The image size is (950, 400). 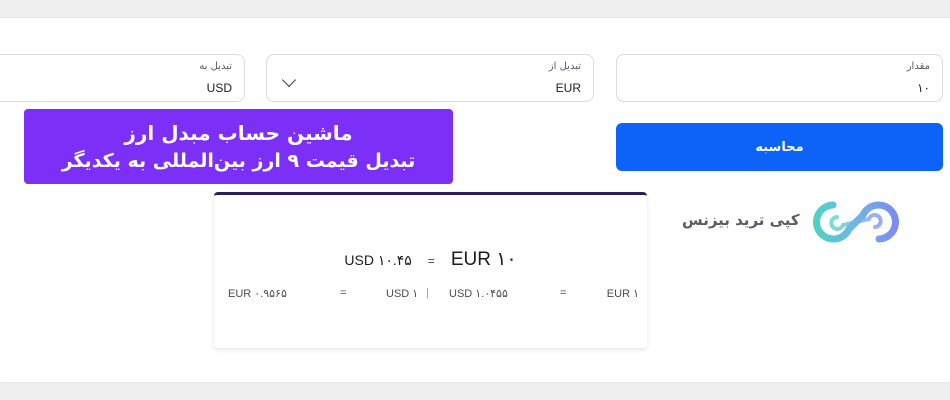 I want to click on result-main: USD ۱۰.۴۵ = EUR ۱۰, so click(x=430, y=259).